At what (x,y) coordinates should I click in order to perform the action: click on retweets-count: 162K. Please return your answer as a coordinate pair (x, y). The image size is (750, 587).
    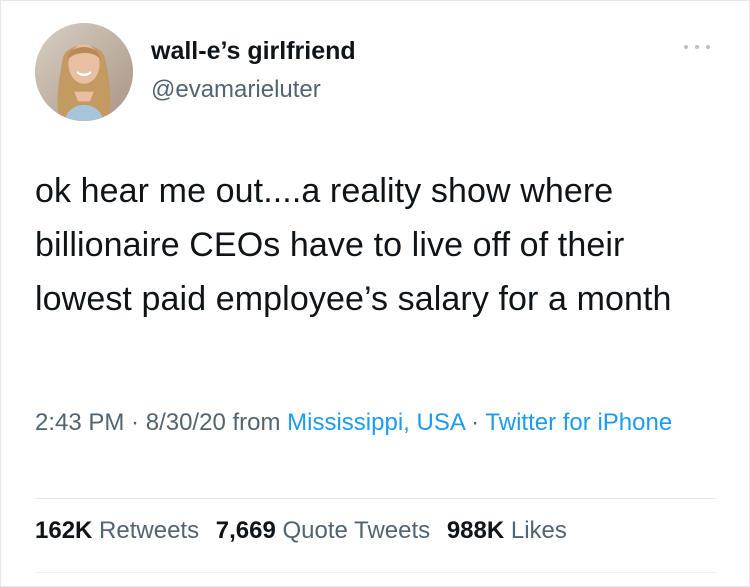
    Looking at the image, I should click on (64, 530).